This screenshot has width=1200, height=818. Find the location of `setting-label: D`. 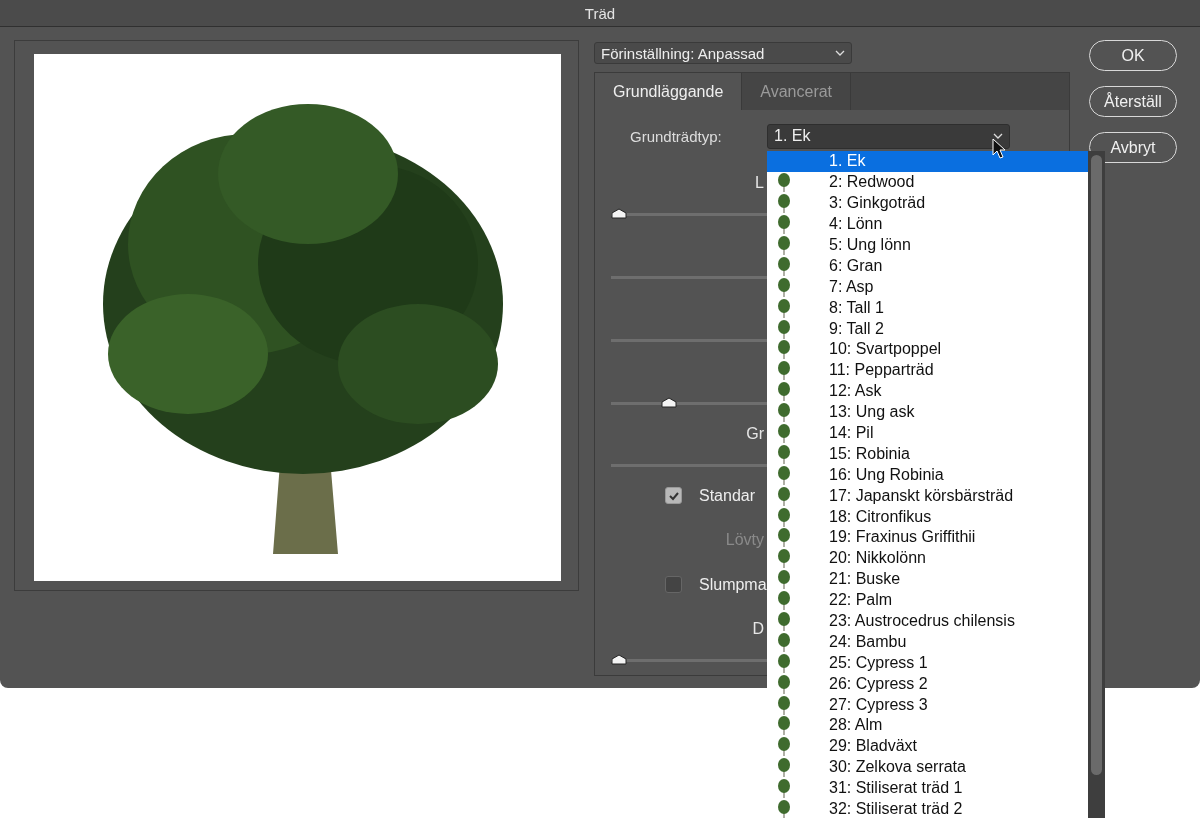

setting-label: D is located at coordinates (758, 628).